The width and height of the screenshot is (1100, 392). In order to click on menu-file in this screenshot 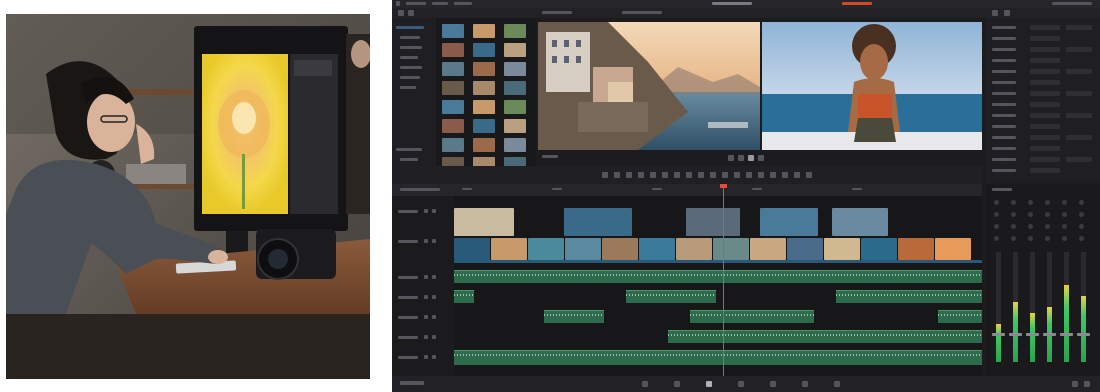, I will do `click(416, 3)`.